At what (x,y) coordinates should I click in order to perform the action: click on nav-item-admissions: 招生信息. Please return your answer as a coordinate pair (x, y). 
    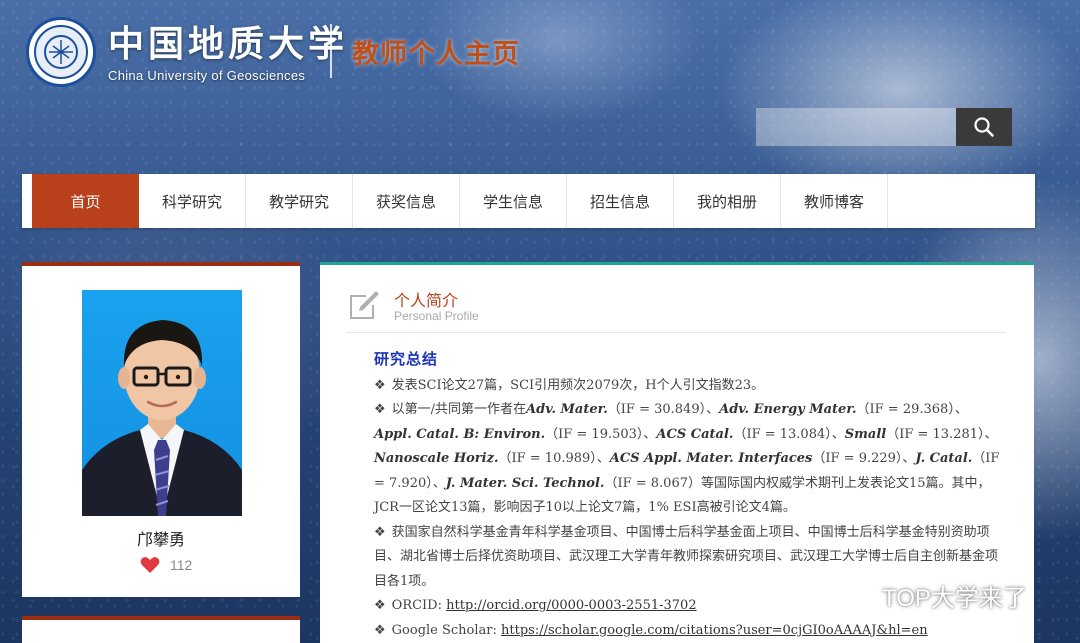
    Looking at the image, I should click on (620, 201).